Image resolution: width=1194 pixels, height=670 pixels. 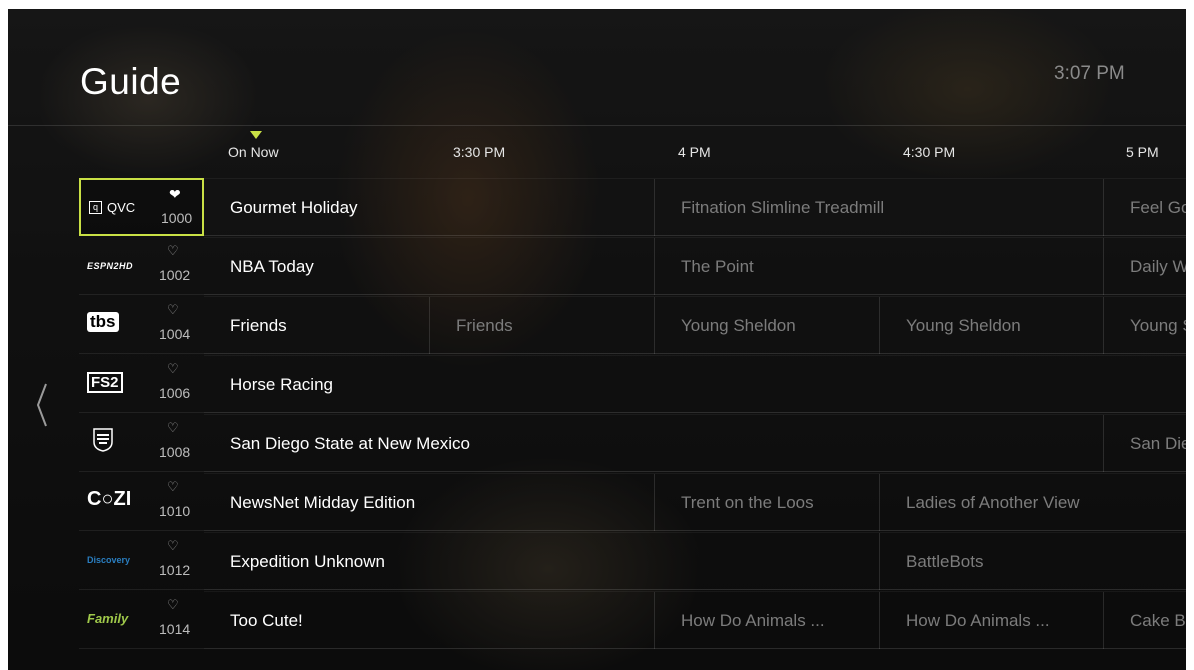 I want to click on program-cell: Fitnation Slimline Treadmill, so click(x=878, y=207).